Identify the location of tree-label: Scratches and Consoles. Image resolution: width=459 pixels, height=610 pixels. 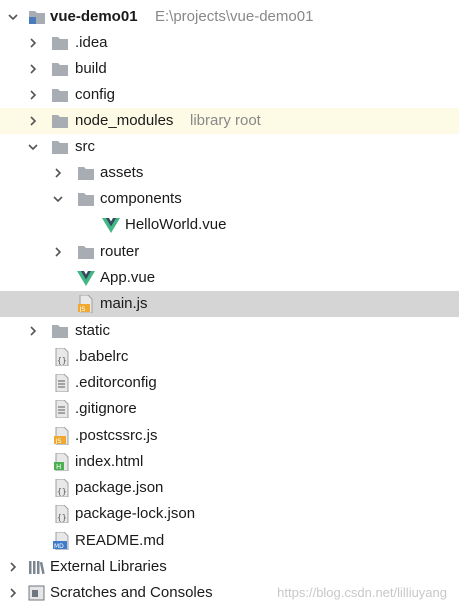
(131, 592).